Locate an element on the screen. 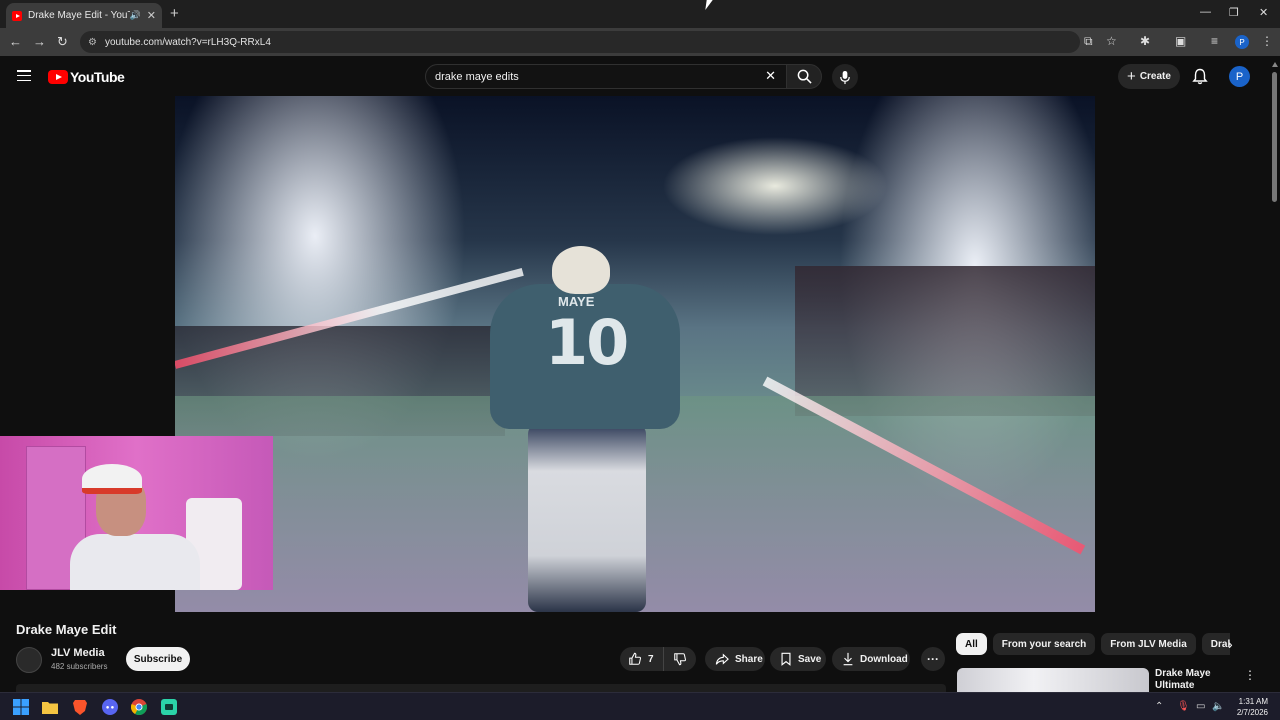 The image size is (1280, 720). back-icon: ← is located at coordinates (15, 41).